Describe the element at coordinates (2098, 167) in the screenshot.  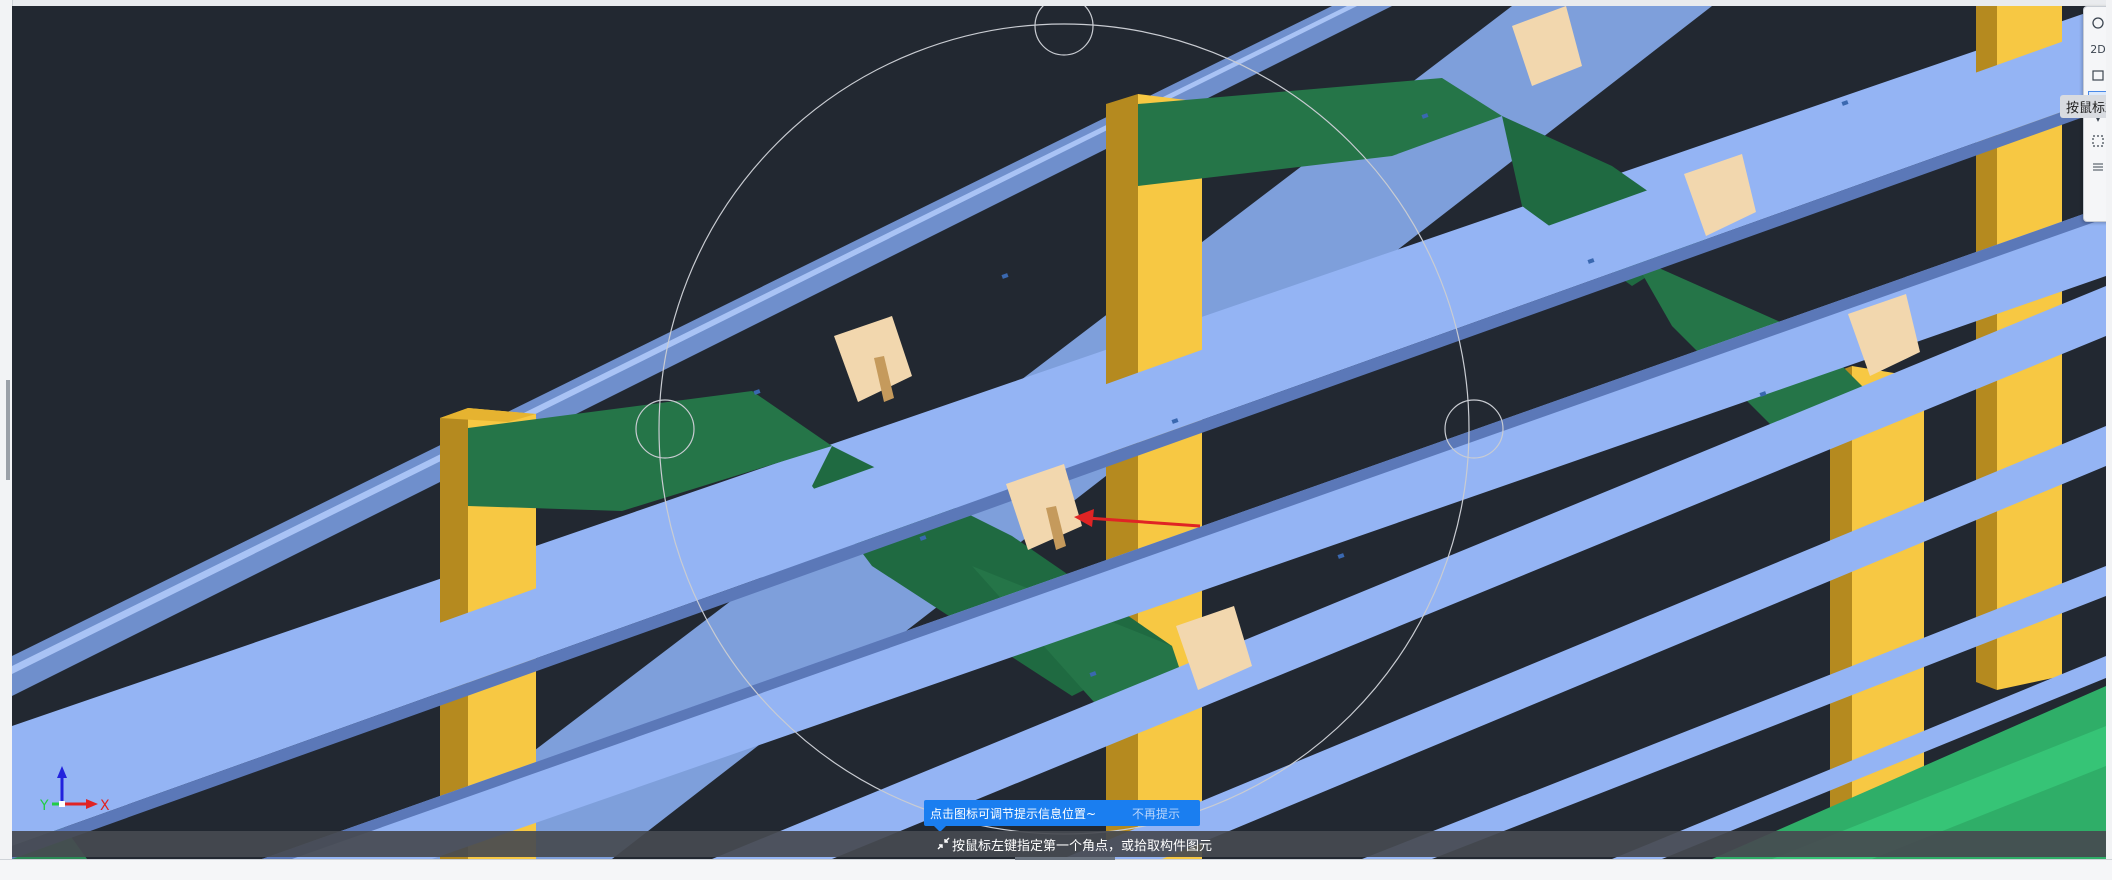
I see `properties-list-icon` at that location.